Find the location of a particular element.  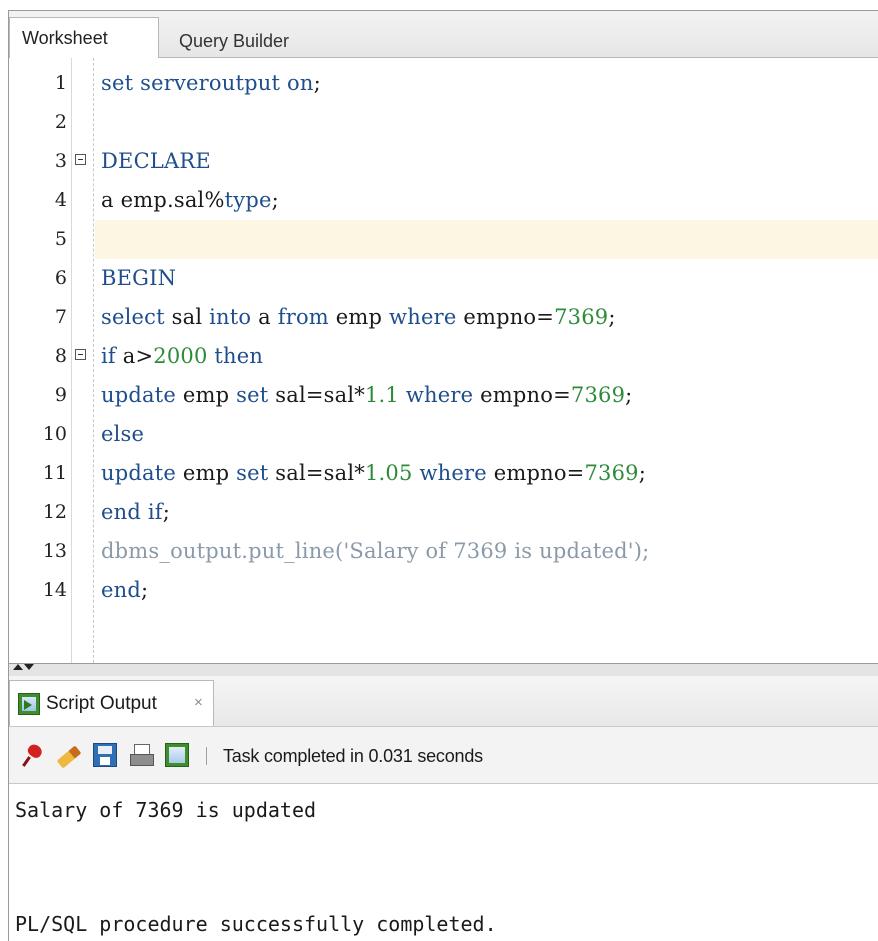

code-text: set serveroutput on; is located at coordinates (211, 83).